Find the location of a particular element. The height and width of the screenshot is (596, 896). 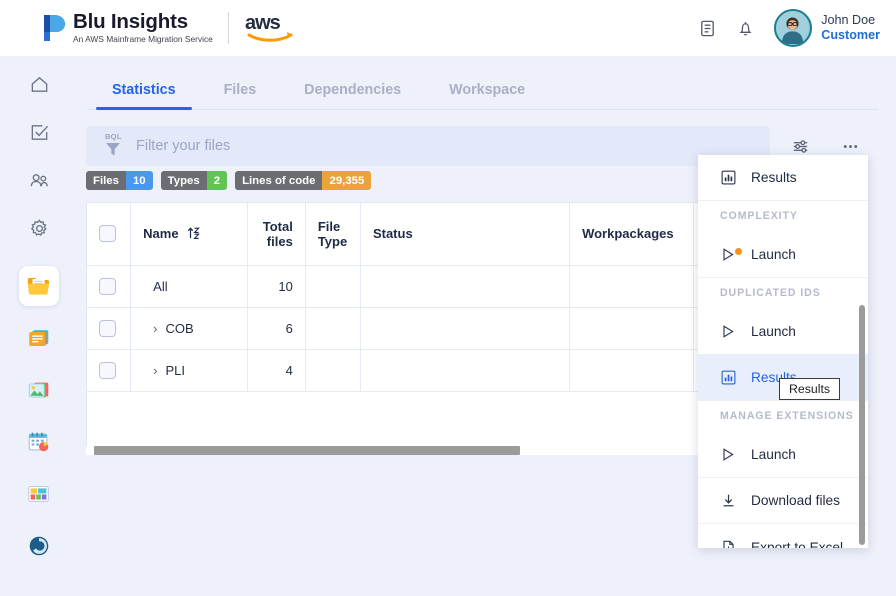

home-icon is located at coordinates (39, 84).